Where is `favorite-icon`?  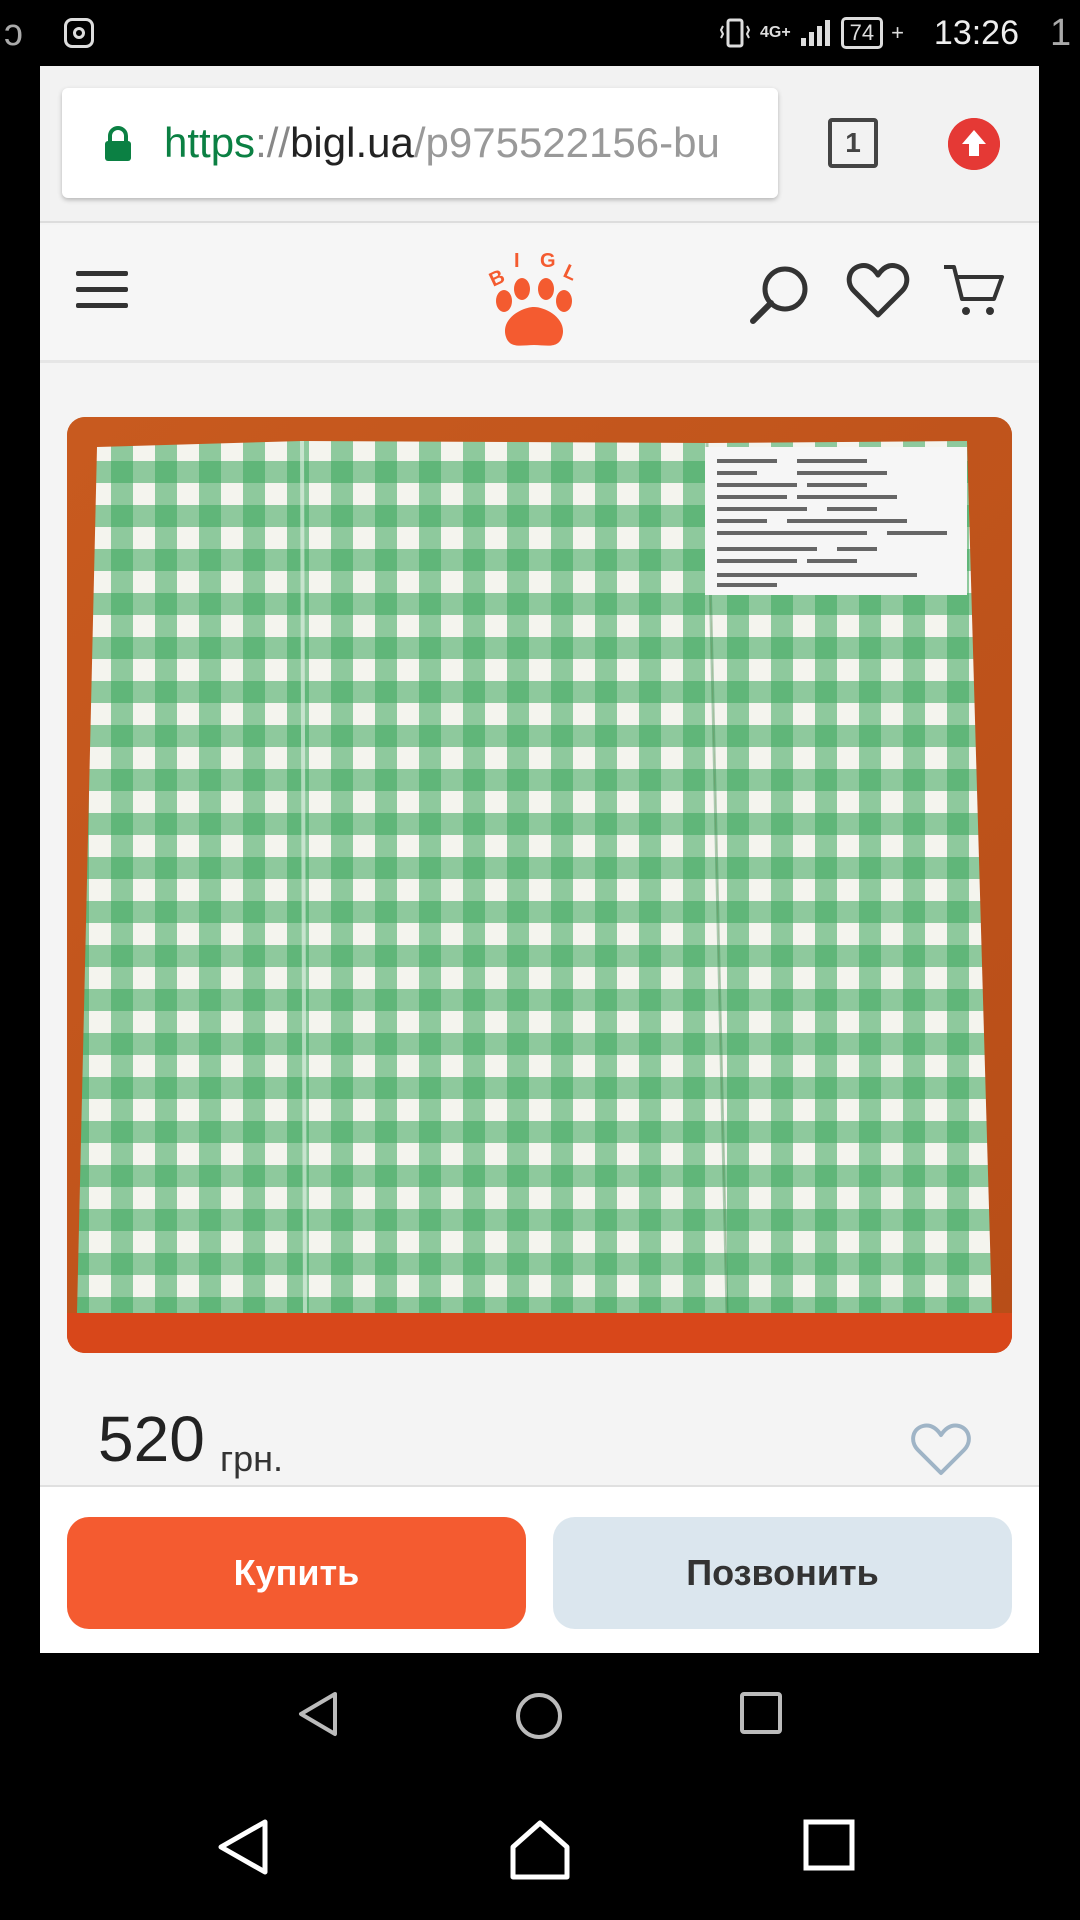
favorite-icon is located at coordinates (941, 1450).